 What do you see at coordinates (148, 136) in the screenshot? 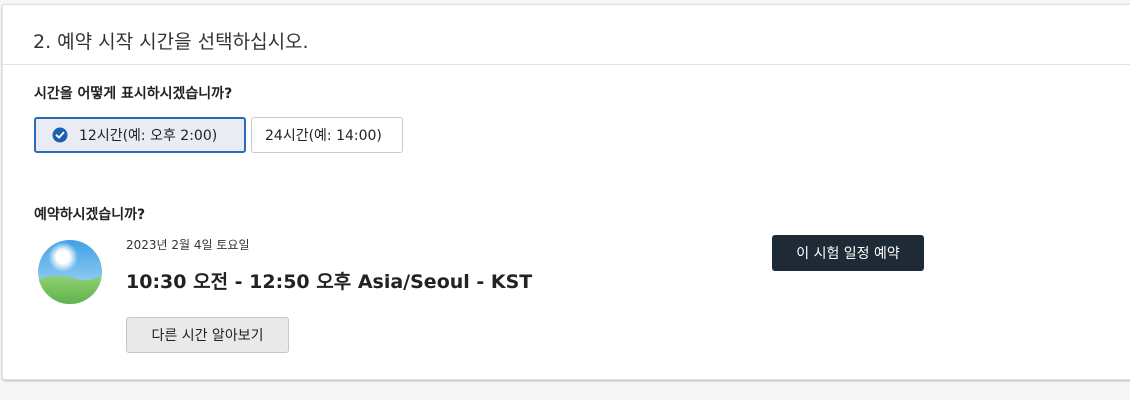
I see `format-12h-label: 12시간(예: 오후 2:00)` at bounding box center [148, 136].